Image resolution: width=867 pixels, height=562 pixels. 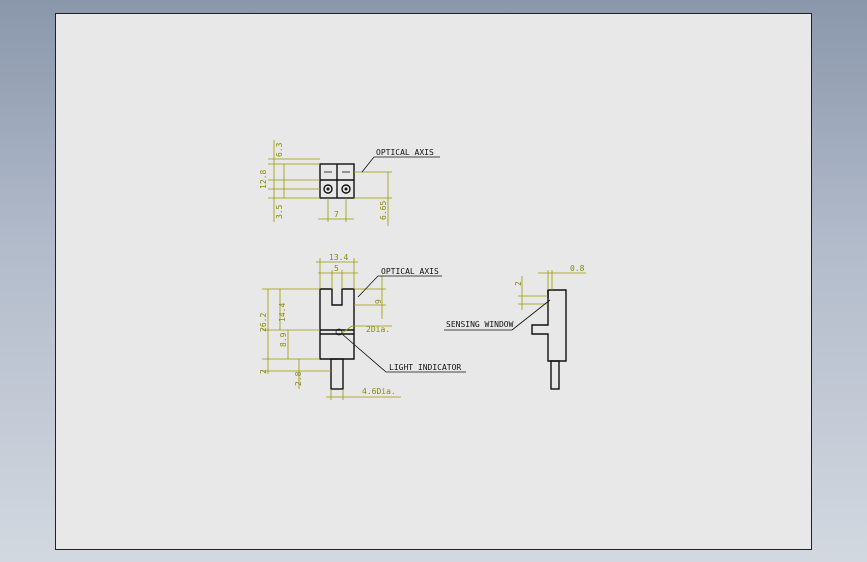 I want to click on top-view: 6.3 12.8 3.5 7 6.65 OPTICAL AXIS, so click(x=349, y=183).